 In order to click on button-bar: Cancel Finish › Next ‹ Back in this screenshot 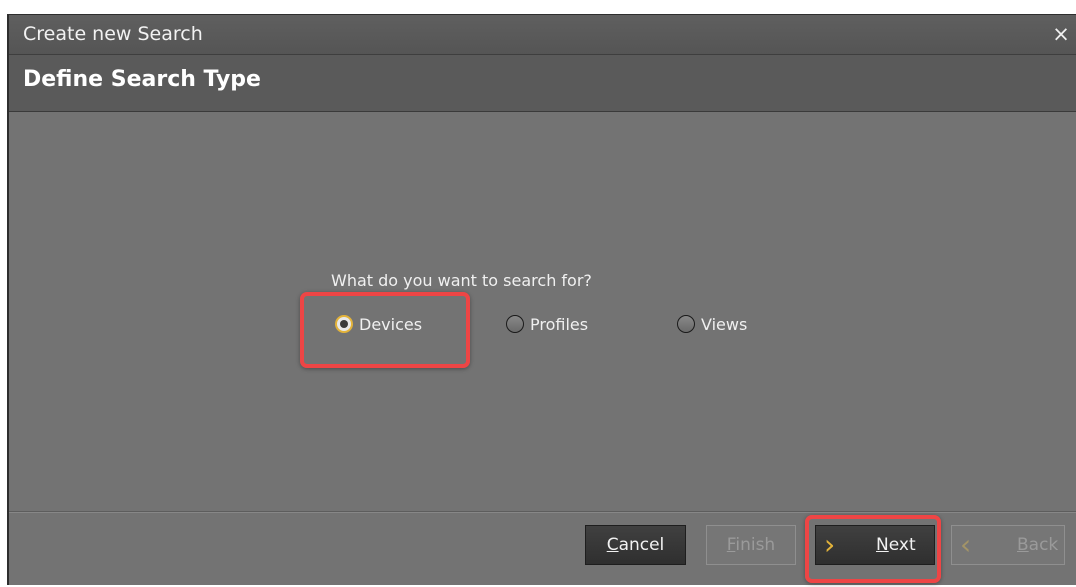, I will do `click(542, 549)`.